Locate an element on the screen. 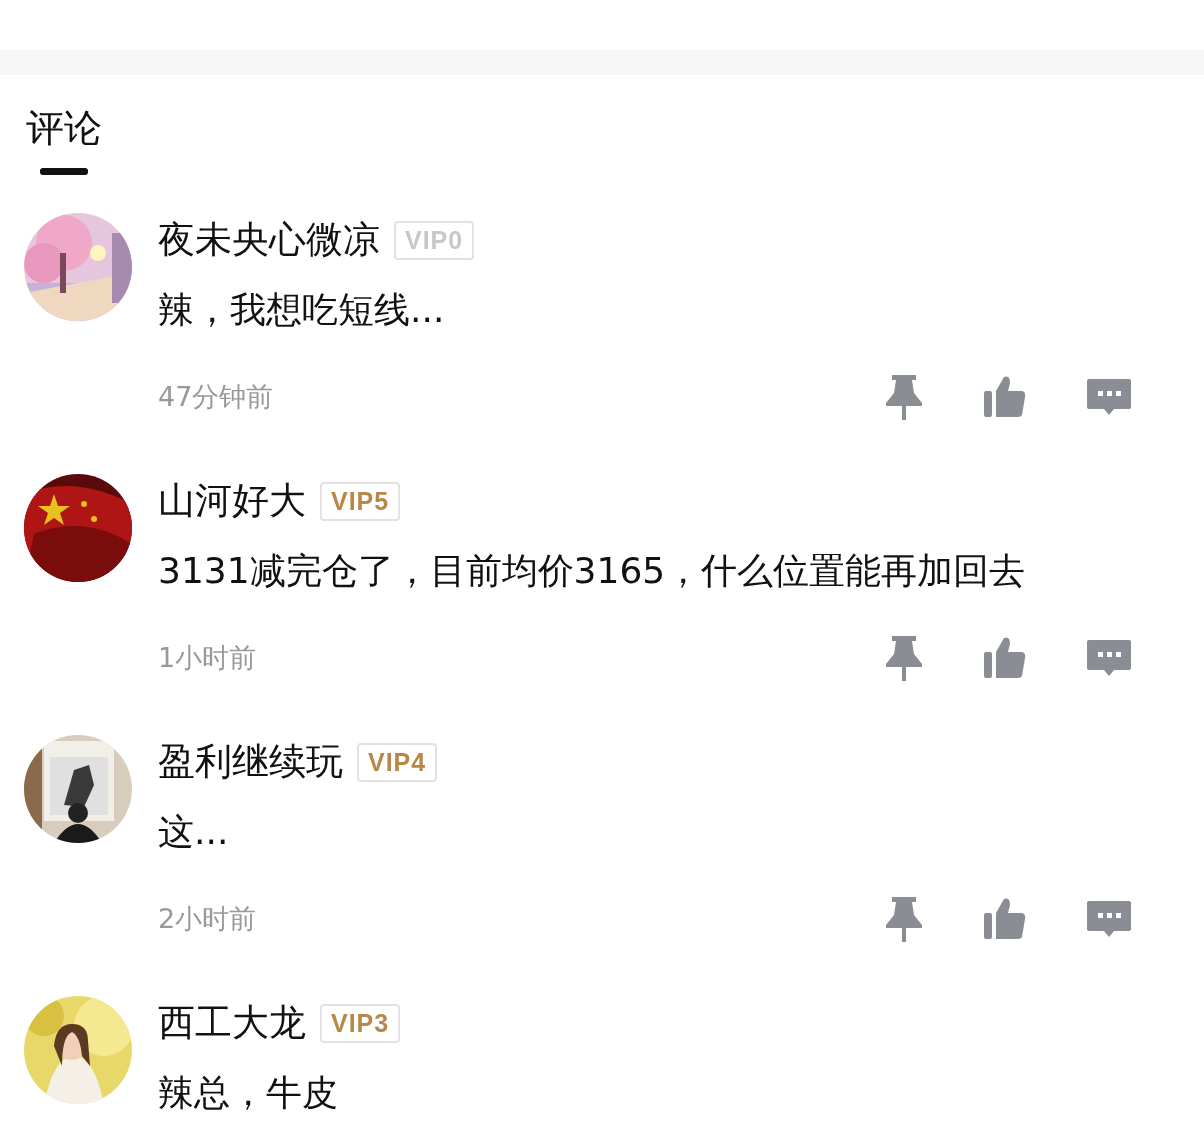  vip-badge: VIP5 is located at coordinates (360, 501).